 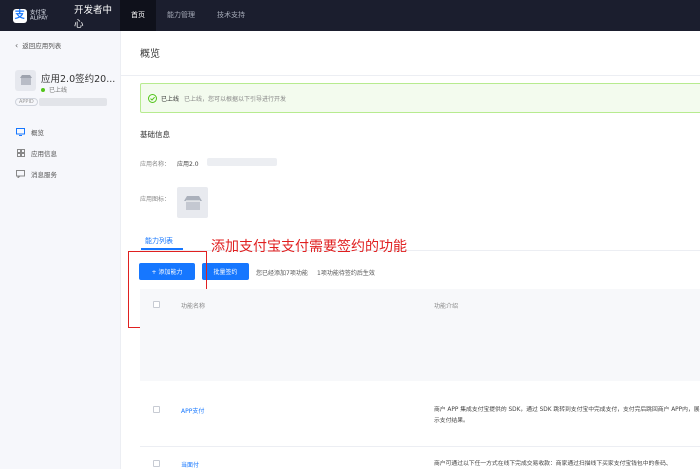 I want to click on app-summary-card: 应用2.0签约20... 已上线 APPID, so click(x=65, y=90).